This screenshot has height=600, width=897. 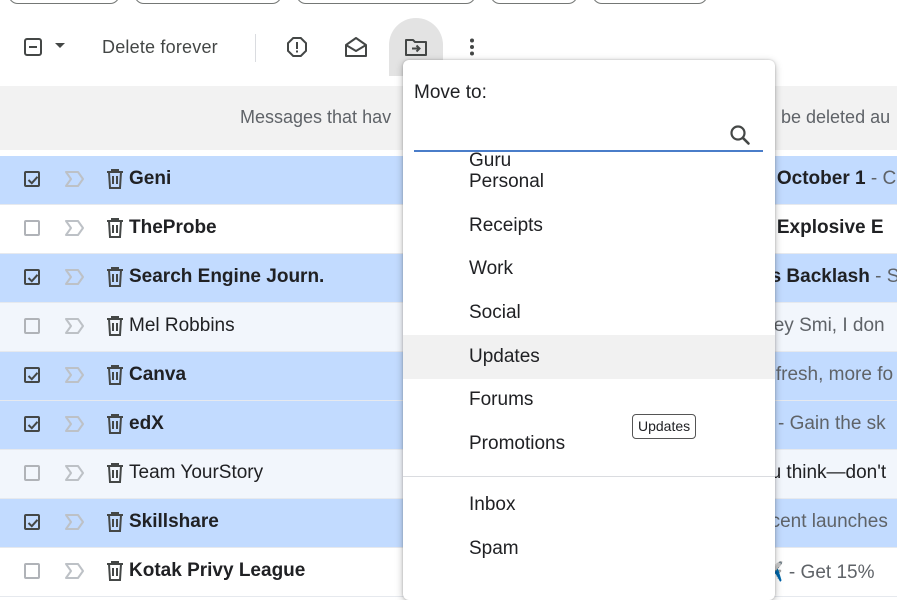 What do you see at coordinates (588, 135) in the screenshot?
I see `label-search-input` at bounding box center [588, 135].